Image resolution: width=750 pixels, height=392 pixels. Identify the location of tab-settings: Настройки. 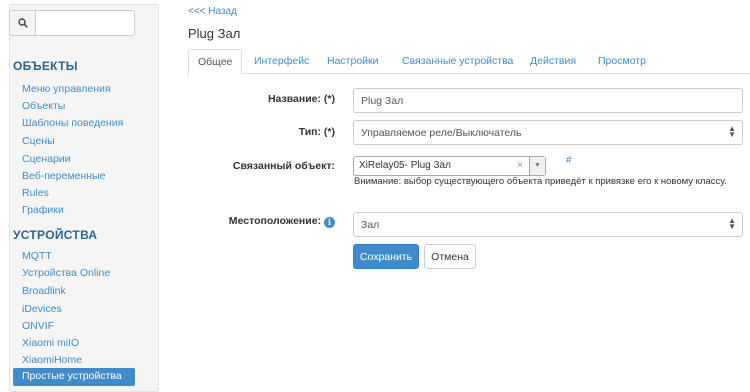
(353, 61).